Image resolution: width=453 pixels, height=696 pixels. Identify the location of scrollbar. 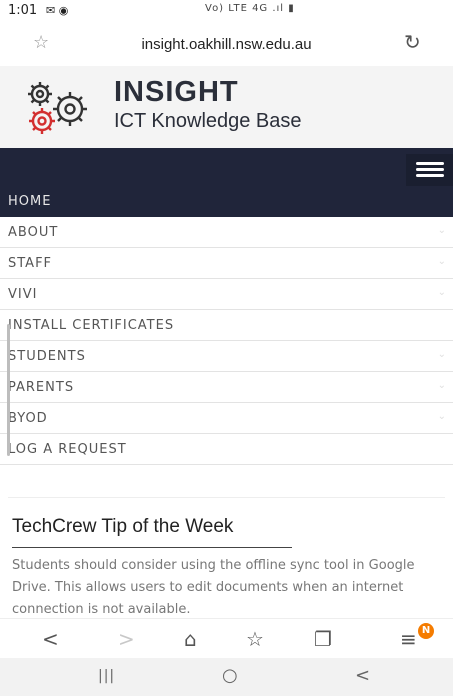
(8, 390).